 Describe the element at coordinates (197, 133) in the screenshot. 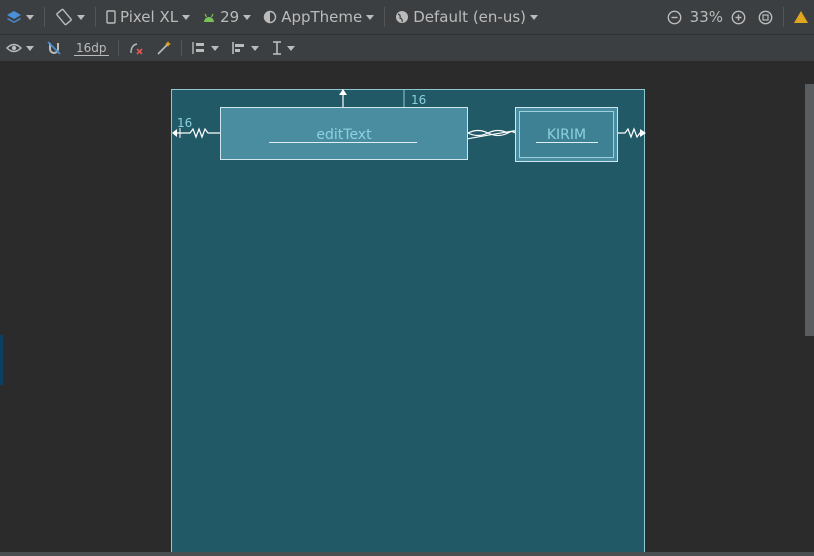

I see `left-constraint-spring` at that location.